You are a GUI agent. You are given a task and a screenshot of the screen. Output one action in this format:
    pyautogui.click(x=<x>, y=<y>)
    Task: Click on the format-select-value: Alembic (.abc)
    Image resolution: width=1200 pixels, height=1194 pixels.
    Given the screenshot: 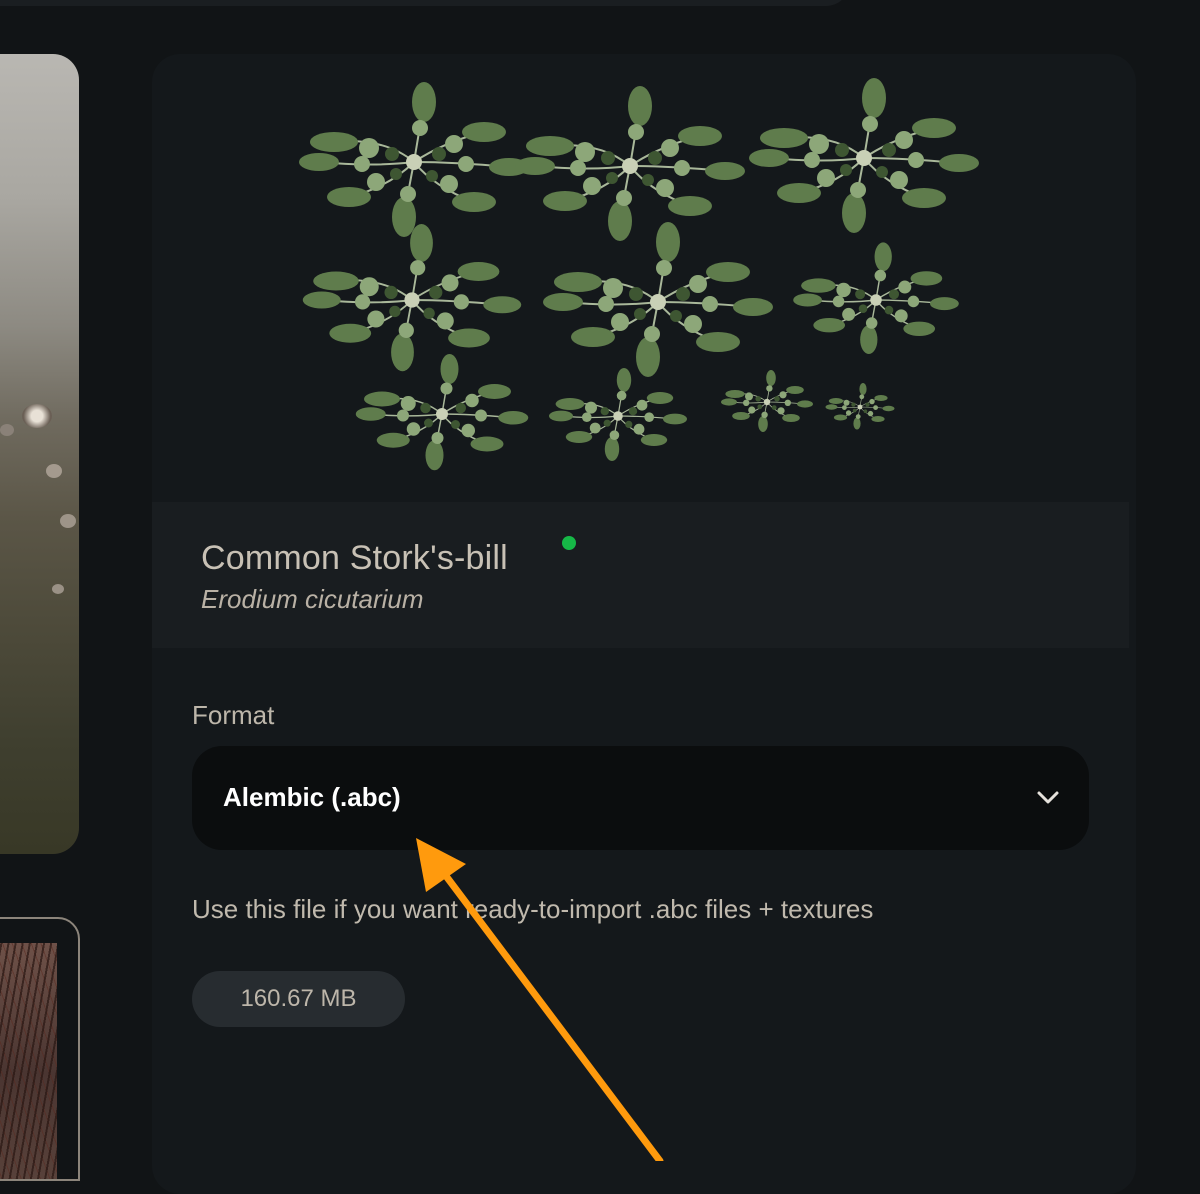 What is the action you would take?
    pyautogui.click(x=312, y=797)
    